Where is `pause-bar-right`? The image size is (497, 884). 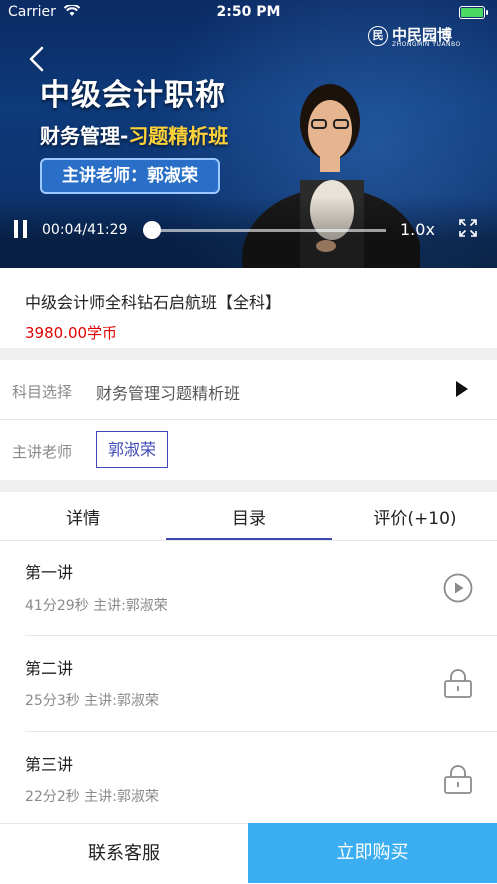 pause-bar-right is located at coordinates (25, 229).